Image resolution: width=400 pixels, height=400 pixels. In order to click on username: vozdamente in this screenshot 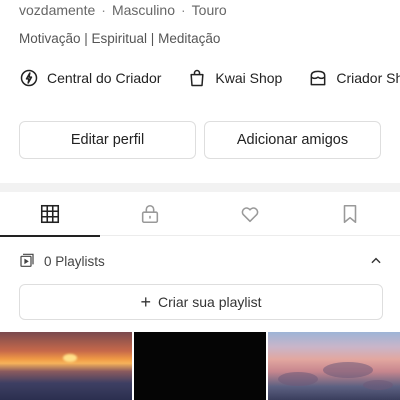, I will do `click(57, 10)`.